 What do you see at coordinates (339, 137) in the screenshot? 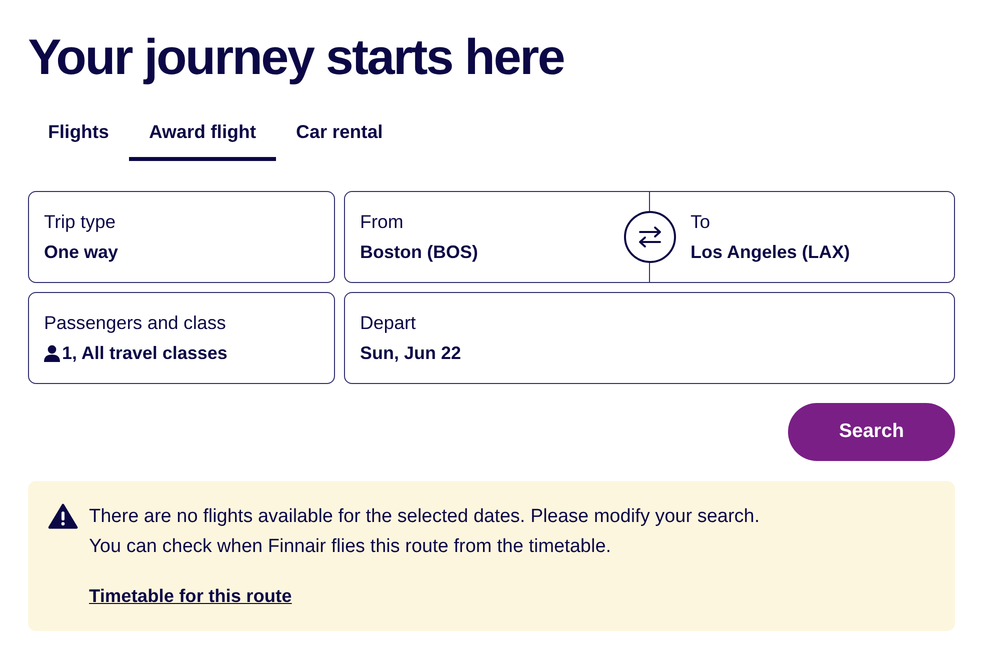
I see `tab: Car rental` at bounding box center [339, 137].